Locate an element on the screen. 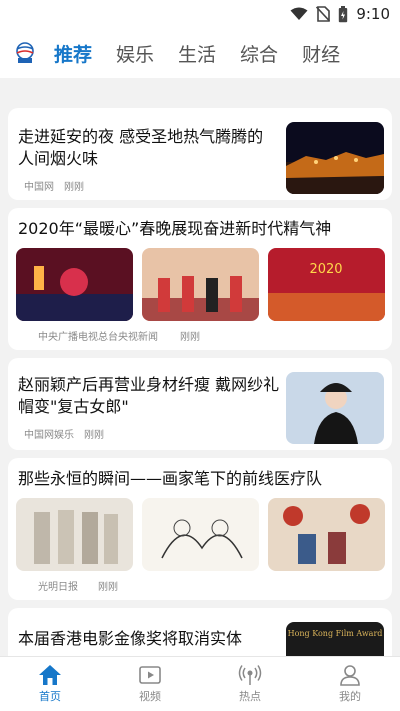  news-title: 2020年“最暖心”春晚展现奋进新时代精气神 is located at coordinates (175, 228).